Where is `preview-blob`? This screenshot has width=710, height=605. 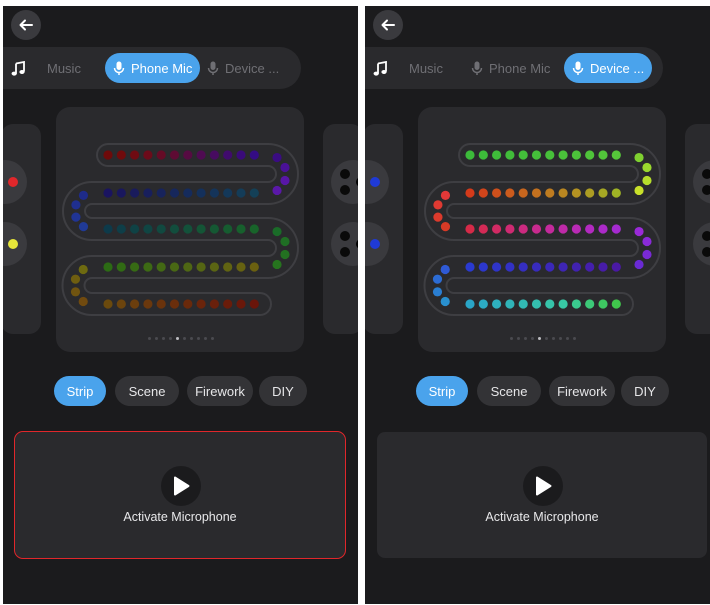
preview-blob is located at coordinates (701, 182).